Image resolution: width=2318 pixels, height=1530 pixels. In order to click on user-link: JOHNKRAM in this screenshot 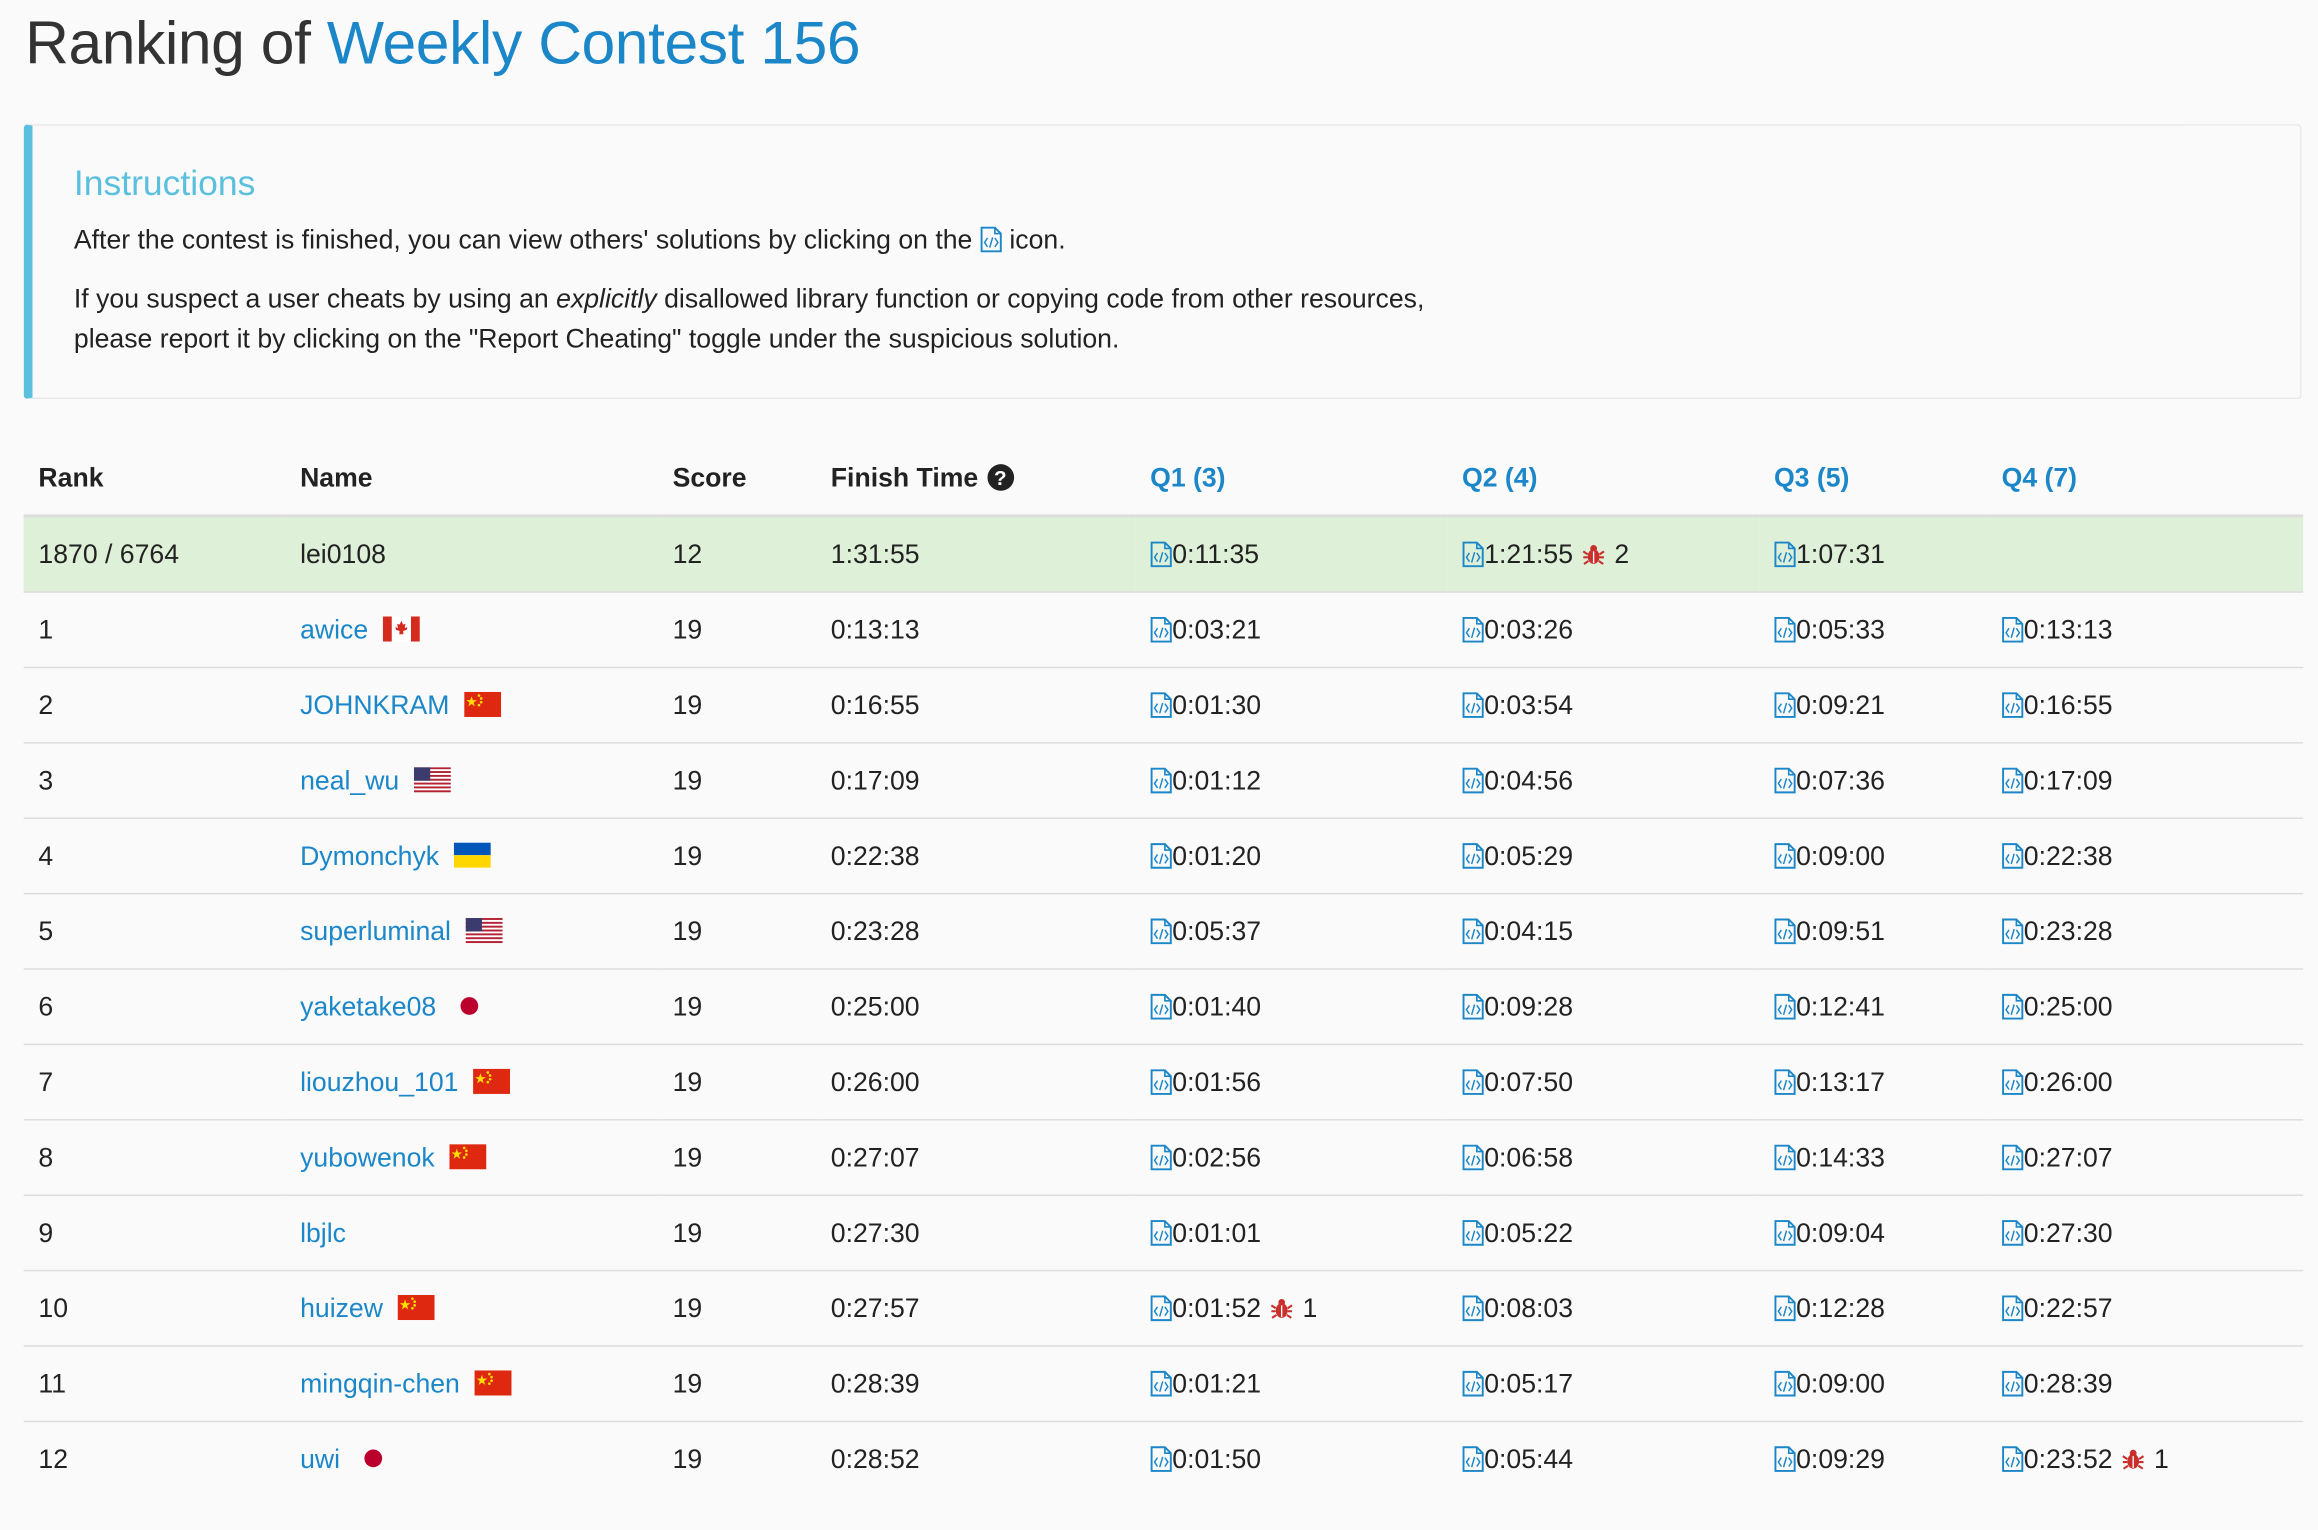, I will do `click(374, 705)`.